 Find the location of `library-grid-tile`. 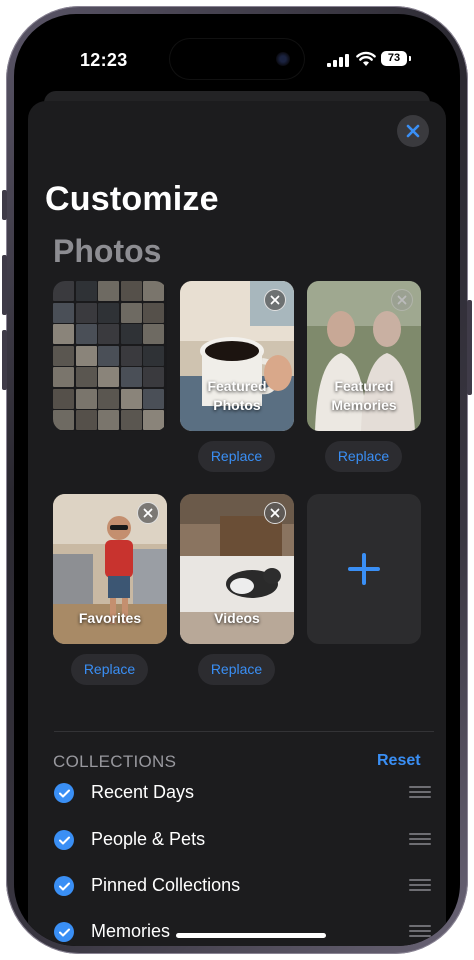

library-grid-tile is located at coordinates (110, 356).